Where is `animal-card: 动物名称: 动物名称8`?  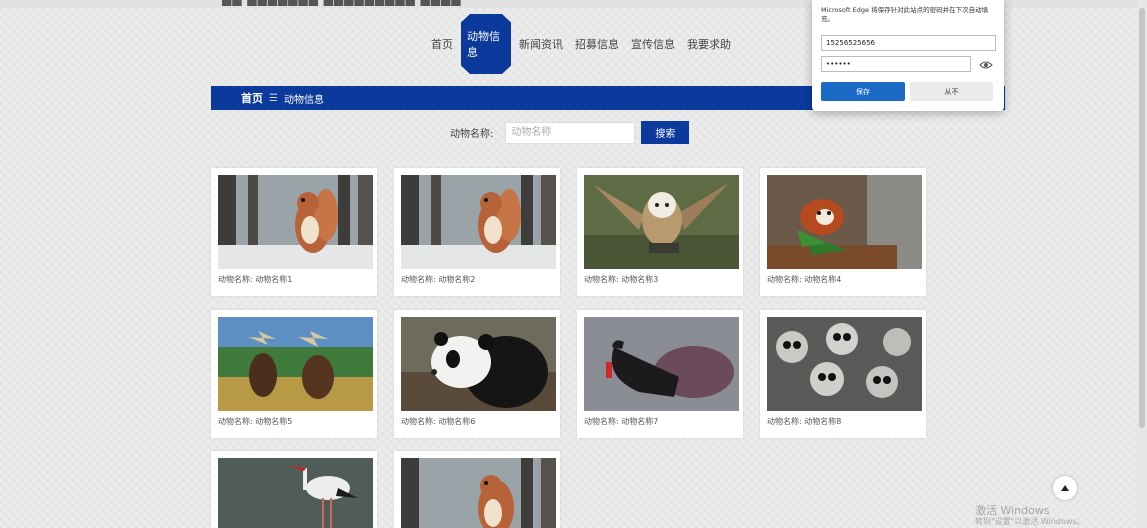 animal-card: 动物名称: 动物名称8 is located at coordinates (843, 374).